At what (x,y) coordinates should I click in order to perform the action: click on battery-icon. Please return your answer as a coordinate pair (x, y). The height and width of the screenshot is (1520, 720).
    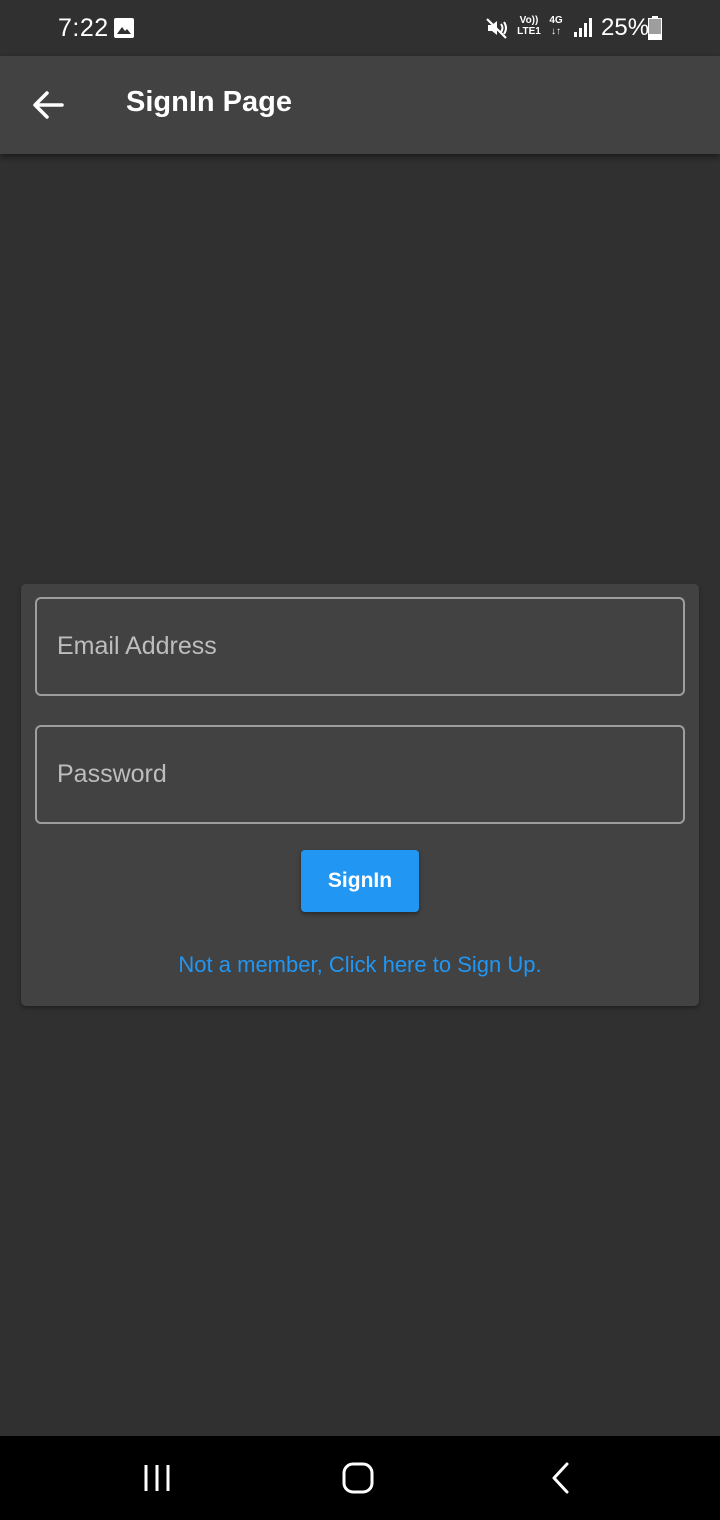
    Looking at the image, I should click on (655, 28).